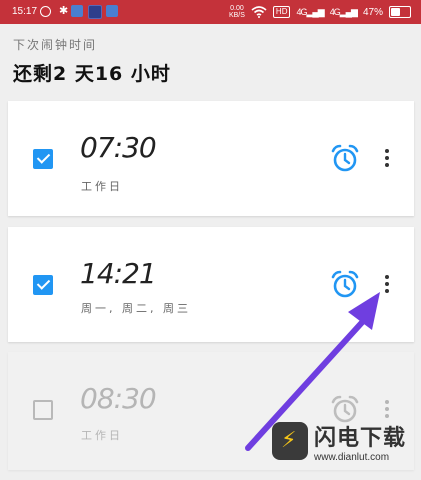 This screenshot has width=421, height=480. Describe the element at coordinates (290, 441) in the screenshot. I see `lightning-logo-icon` at that location.